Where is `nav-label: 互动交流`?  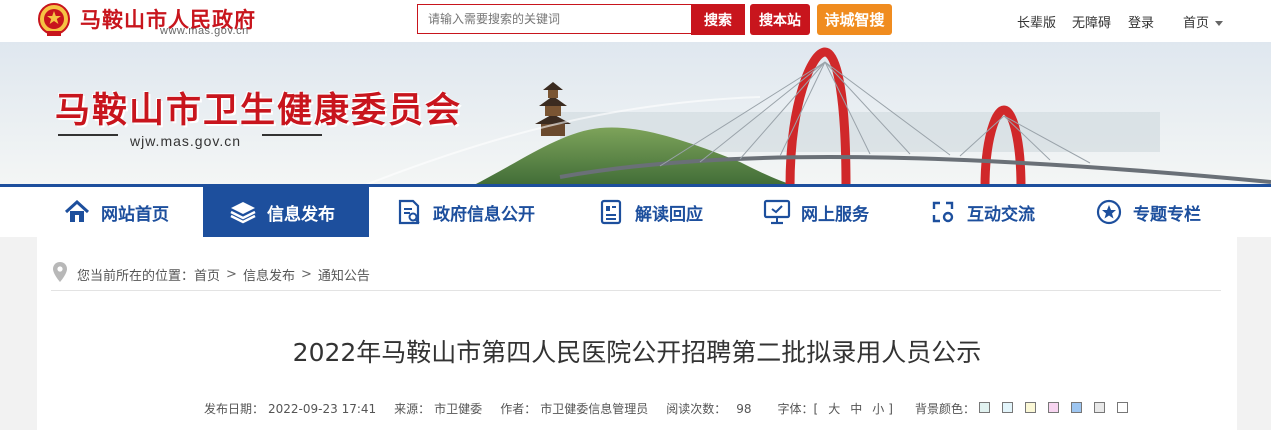
nav-label: 互动交流 is located at coordinates (1001, 214).